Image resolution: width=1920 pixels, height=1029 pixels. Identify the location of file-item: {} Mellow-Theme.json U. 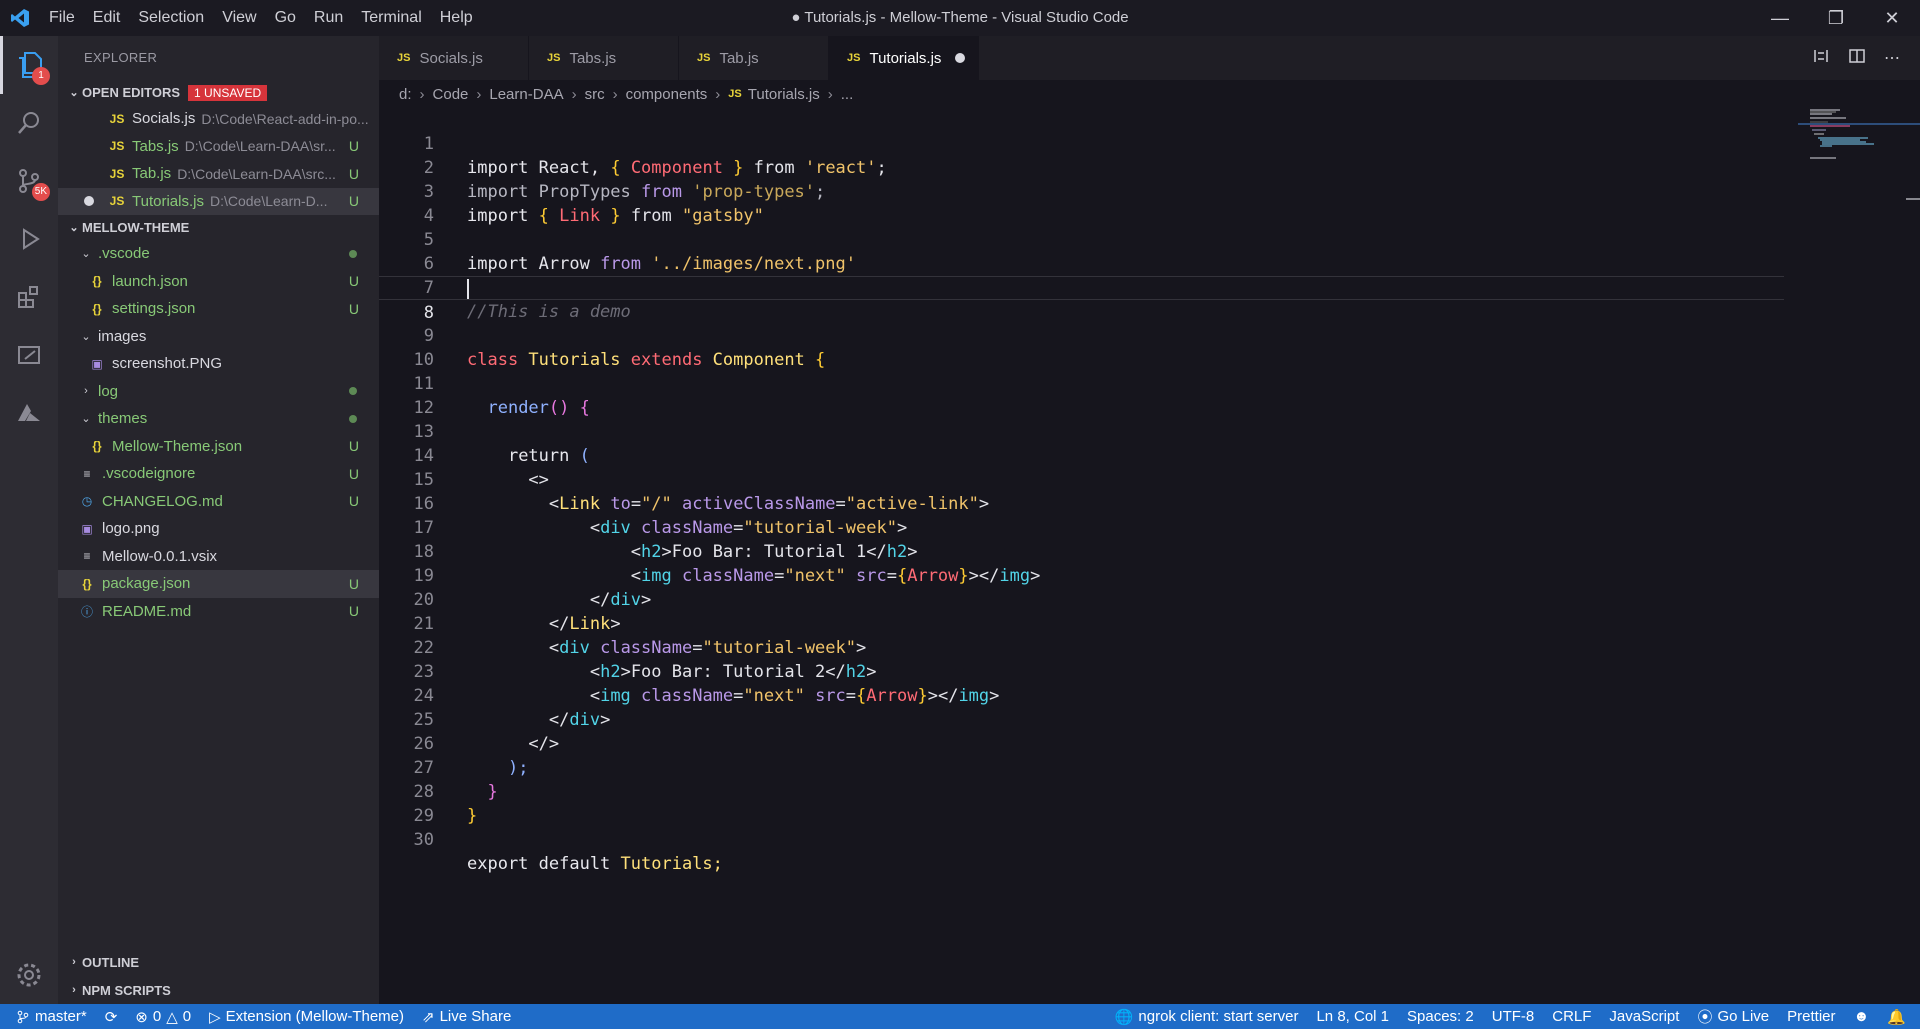
(218, 447).